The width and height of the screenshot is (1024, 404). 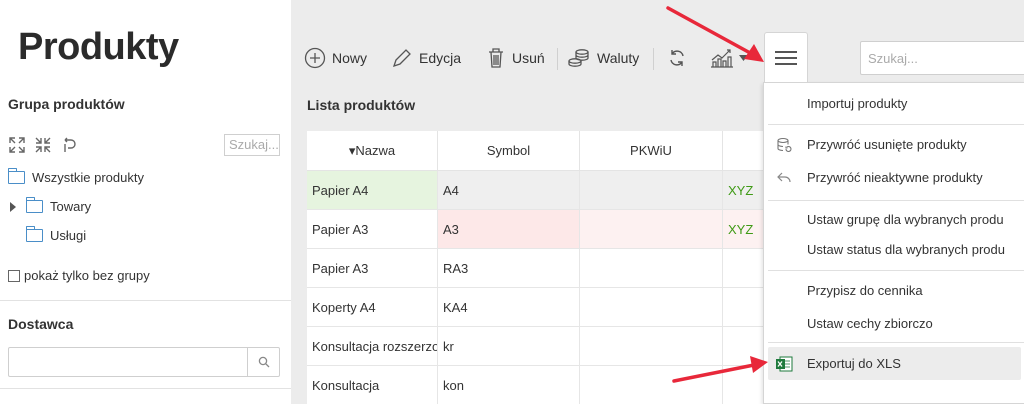 I want to click on menu-item-set-features: Ustaw cechy zbiorczo, so click(x=894, y=323).